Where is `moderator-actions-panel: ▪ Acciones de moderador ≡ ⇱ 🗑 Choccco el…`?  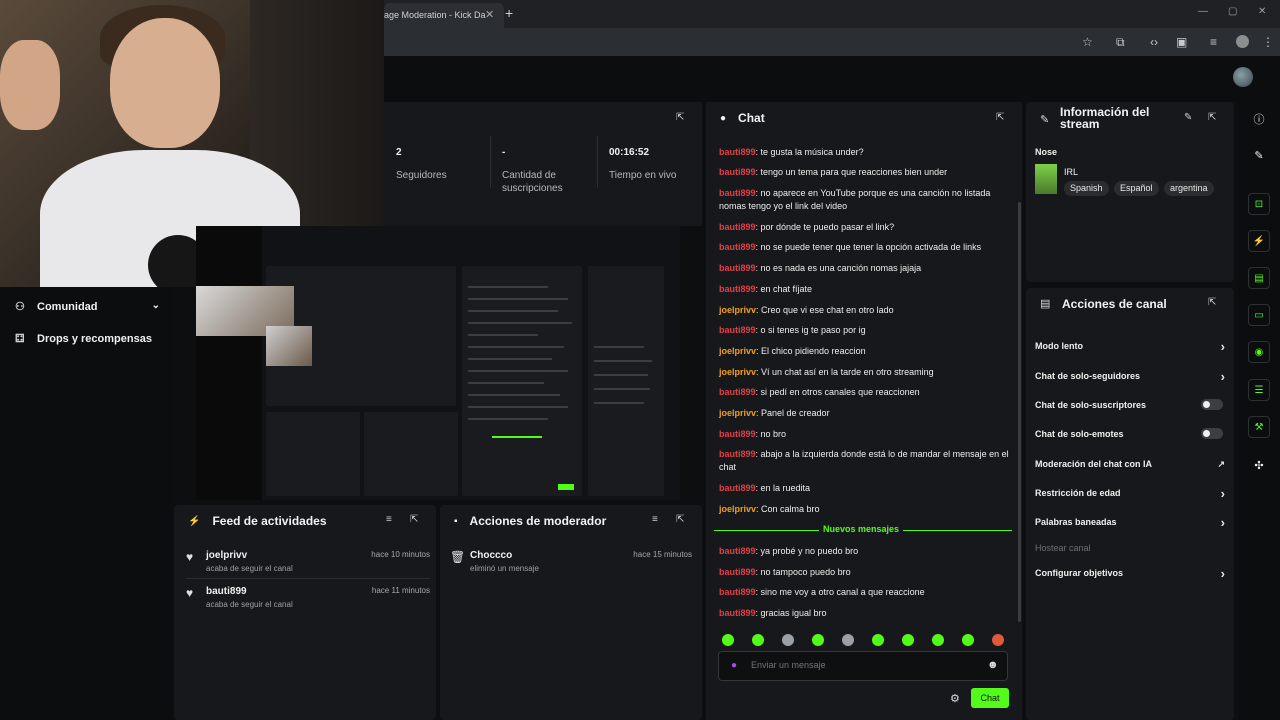
moderator-actions-panel: ▪ Acciones de moderador ≡ ⇱ 🗑 Choccco el… is located at coordinates (571, 612).